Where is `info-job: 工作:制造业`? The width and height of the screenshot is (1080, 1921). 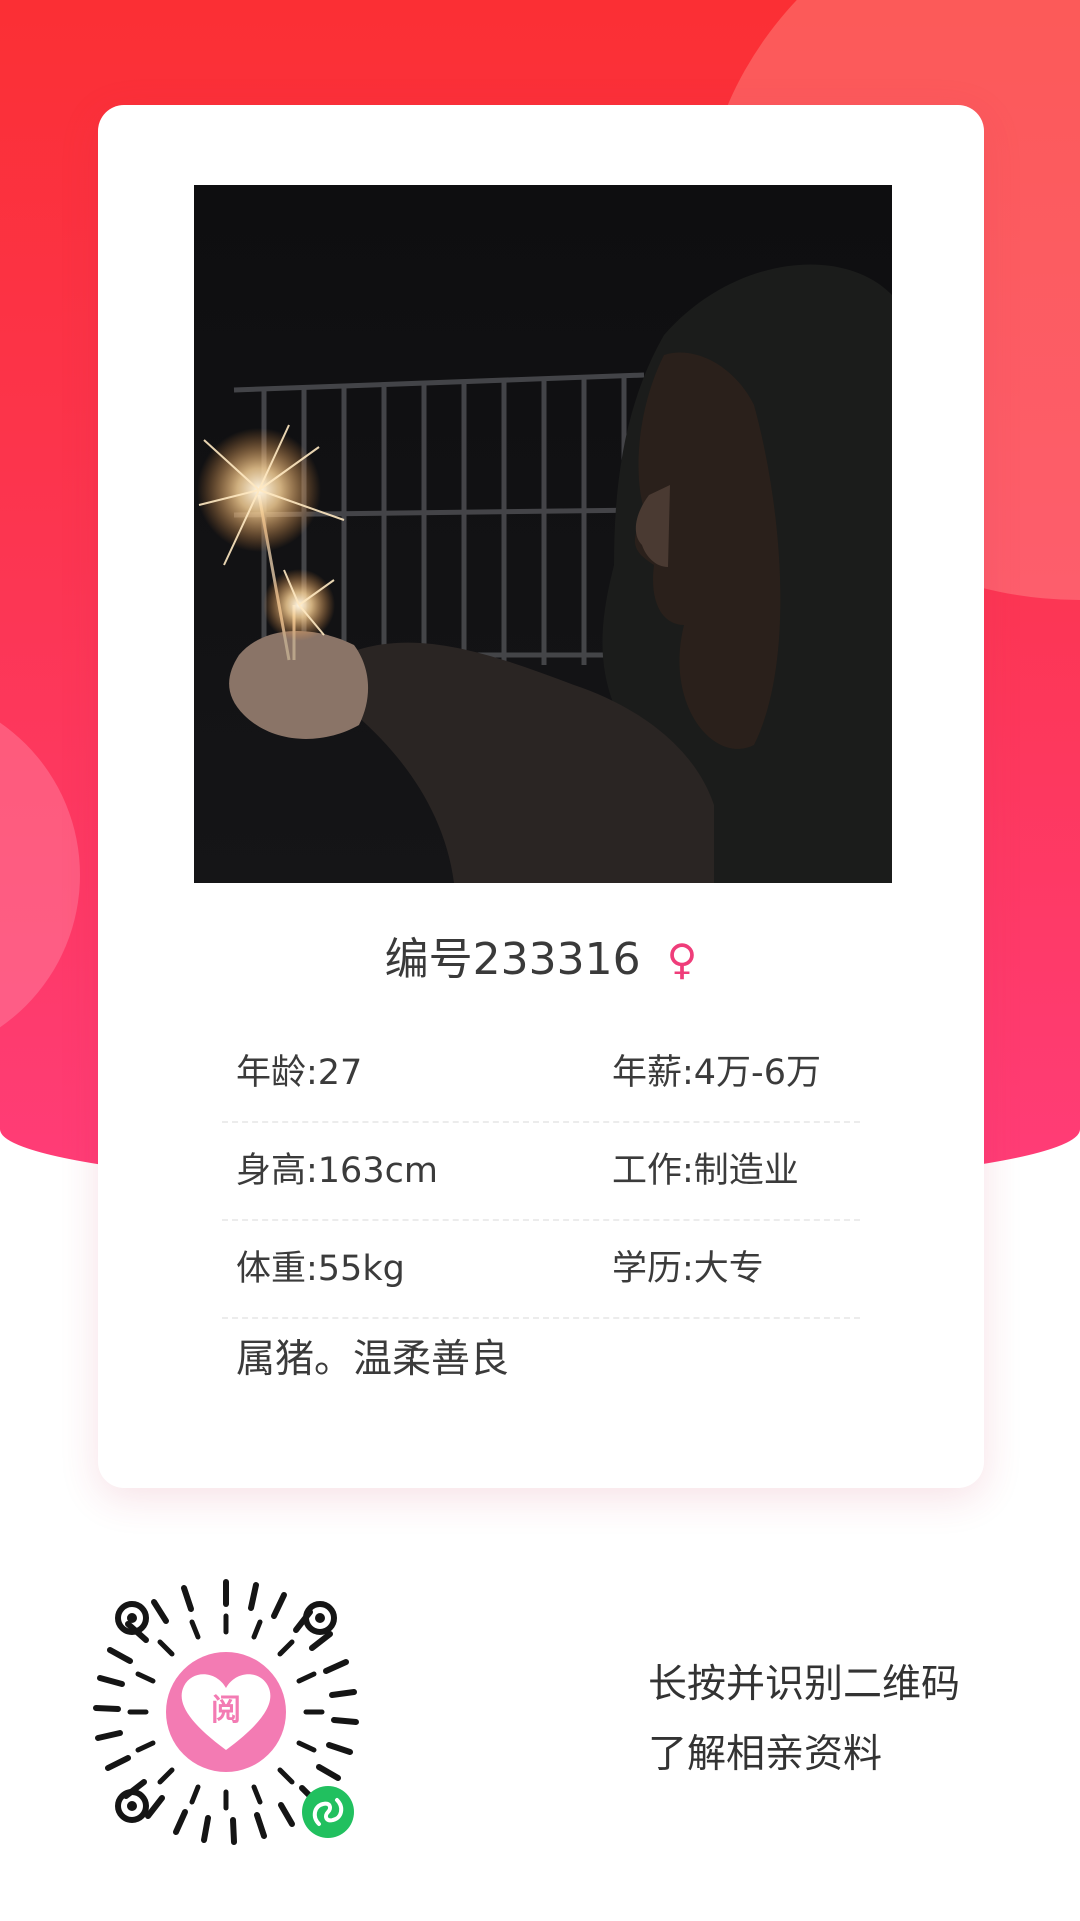 info-job: 工作:制造业 is located at coordinates (705, 1171).